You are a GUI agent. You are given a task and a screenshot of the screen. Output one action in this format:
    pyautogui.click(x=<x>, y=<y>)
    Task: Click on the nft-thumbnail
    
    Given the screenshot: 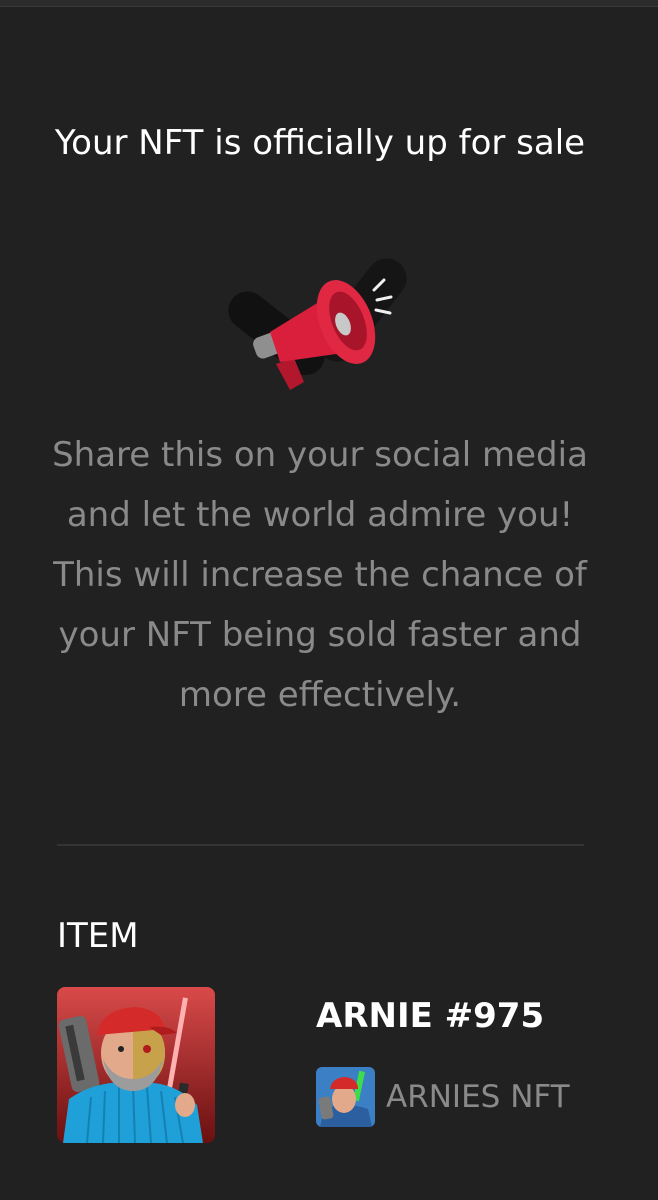 What is the action you would take?
    pyautogui.click(x=136, y=1065)
    